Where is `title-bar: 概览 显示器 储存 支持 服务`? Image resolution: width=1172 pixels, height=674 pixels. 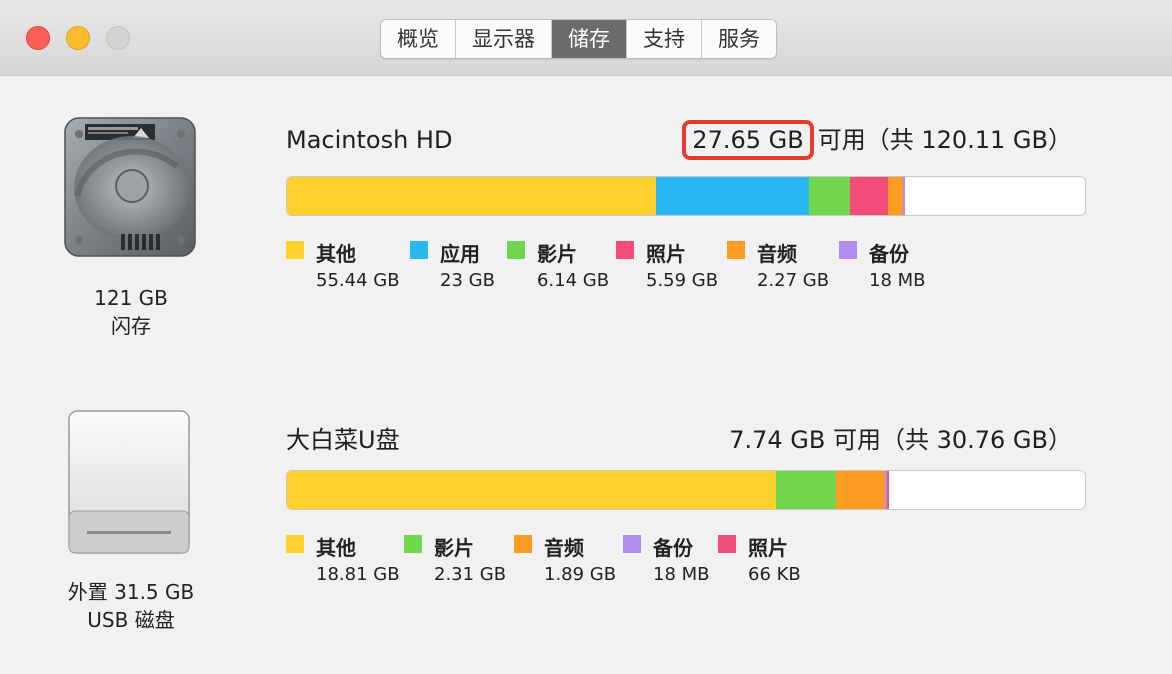 title-bar: 概览 显示器 储存 支持 服务 is located at coordinates (586, 38).